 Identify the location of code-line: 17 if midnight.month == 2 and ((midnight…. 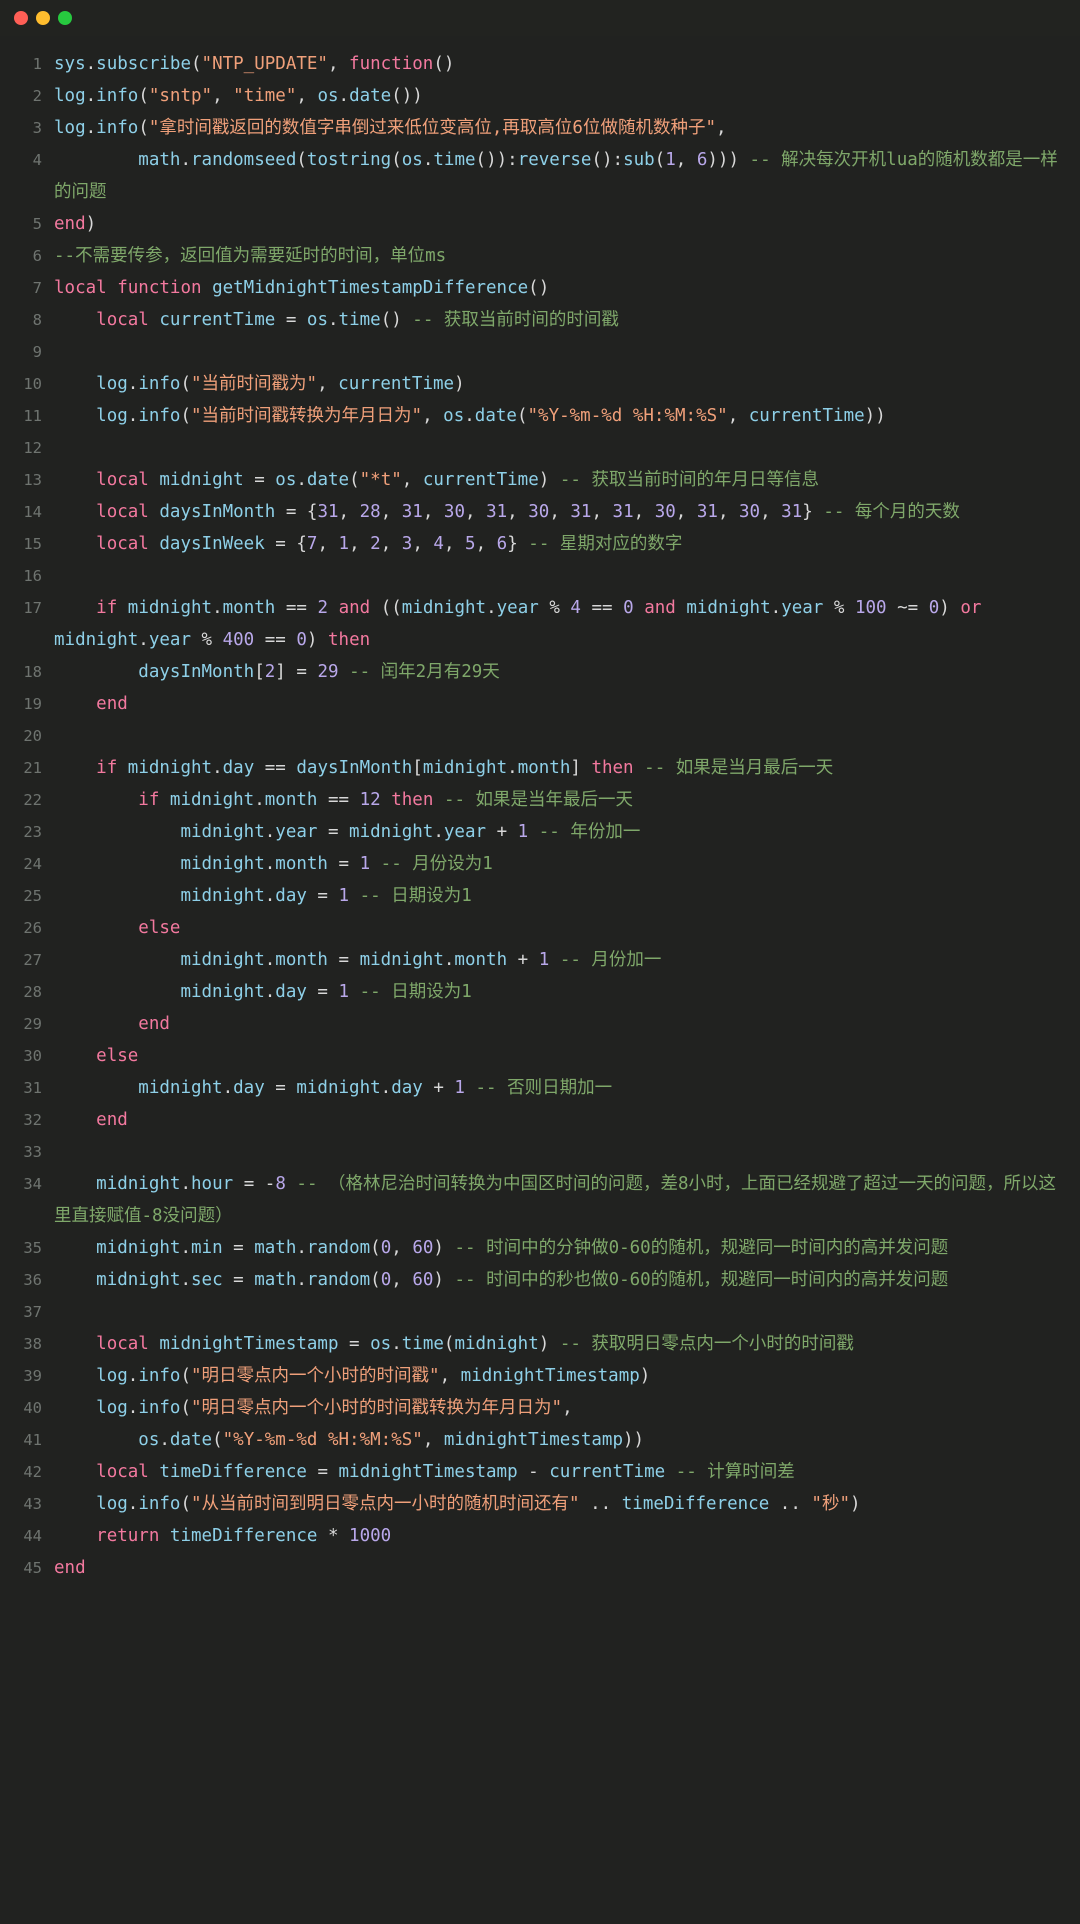
(533, 624).